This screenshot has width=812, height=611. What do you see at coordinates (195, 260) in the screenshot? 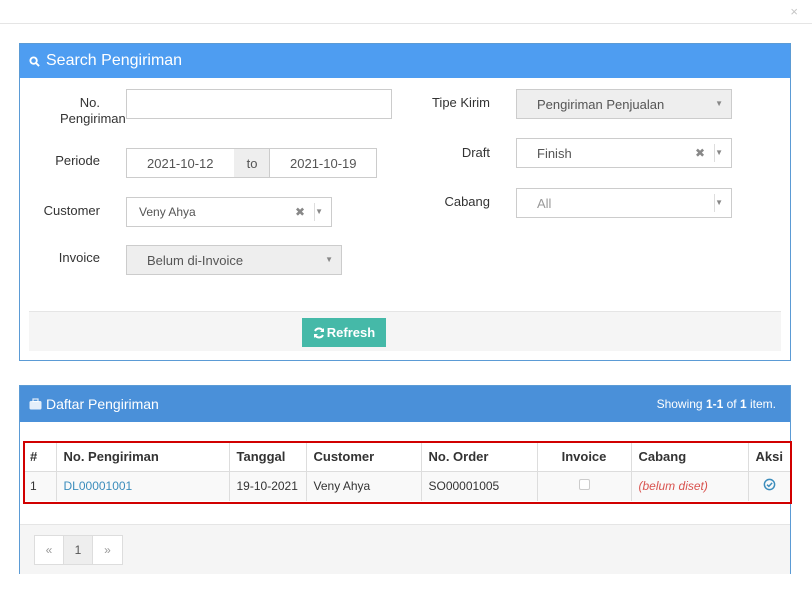
I see `invoice-value: Belum di-Invoice` at bounding box center [195, 260].